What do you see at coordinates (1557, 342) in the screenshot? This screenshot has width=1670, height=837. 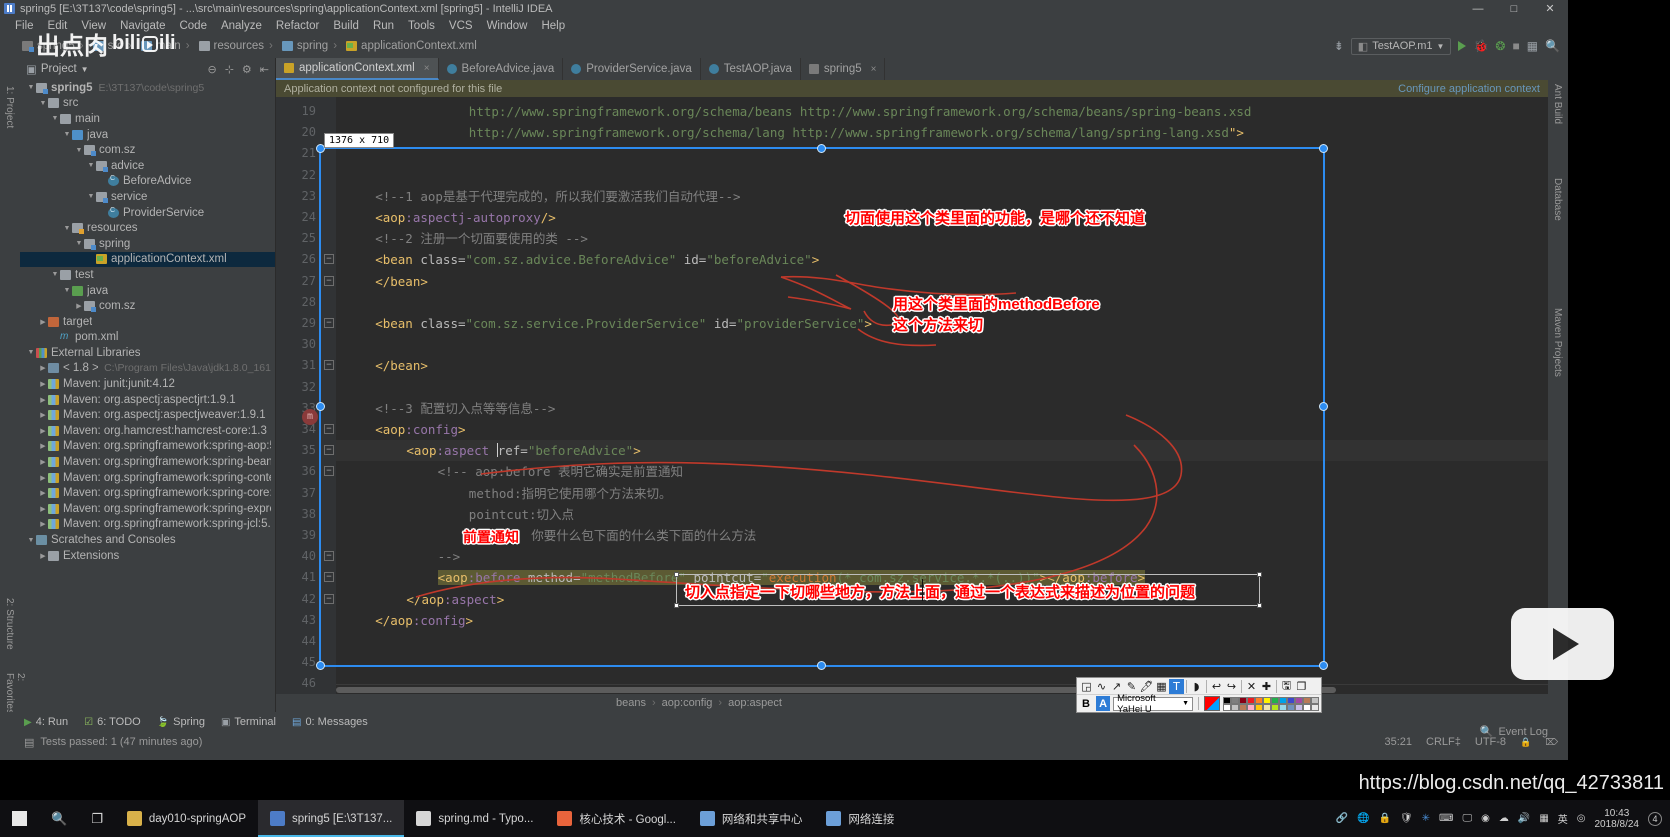 I see `rail-item-maven: Maven Projects` at bounding box center [1557, 342].